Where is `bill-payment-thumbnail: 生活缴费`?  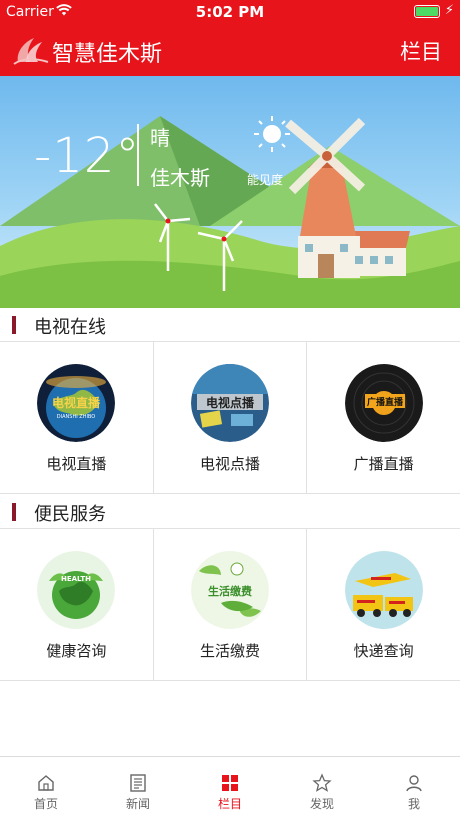
bill-payment-thumbnail: 生活缴费 is located at coordinates (230, 590).